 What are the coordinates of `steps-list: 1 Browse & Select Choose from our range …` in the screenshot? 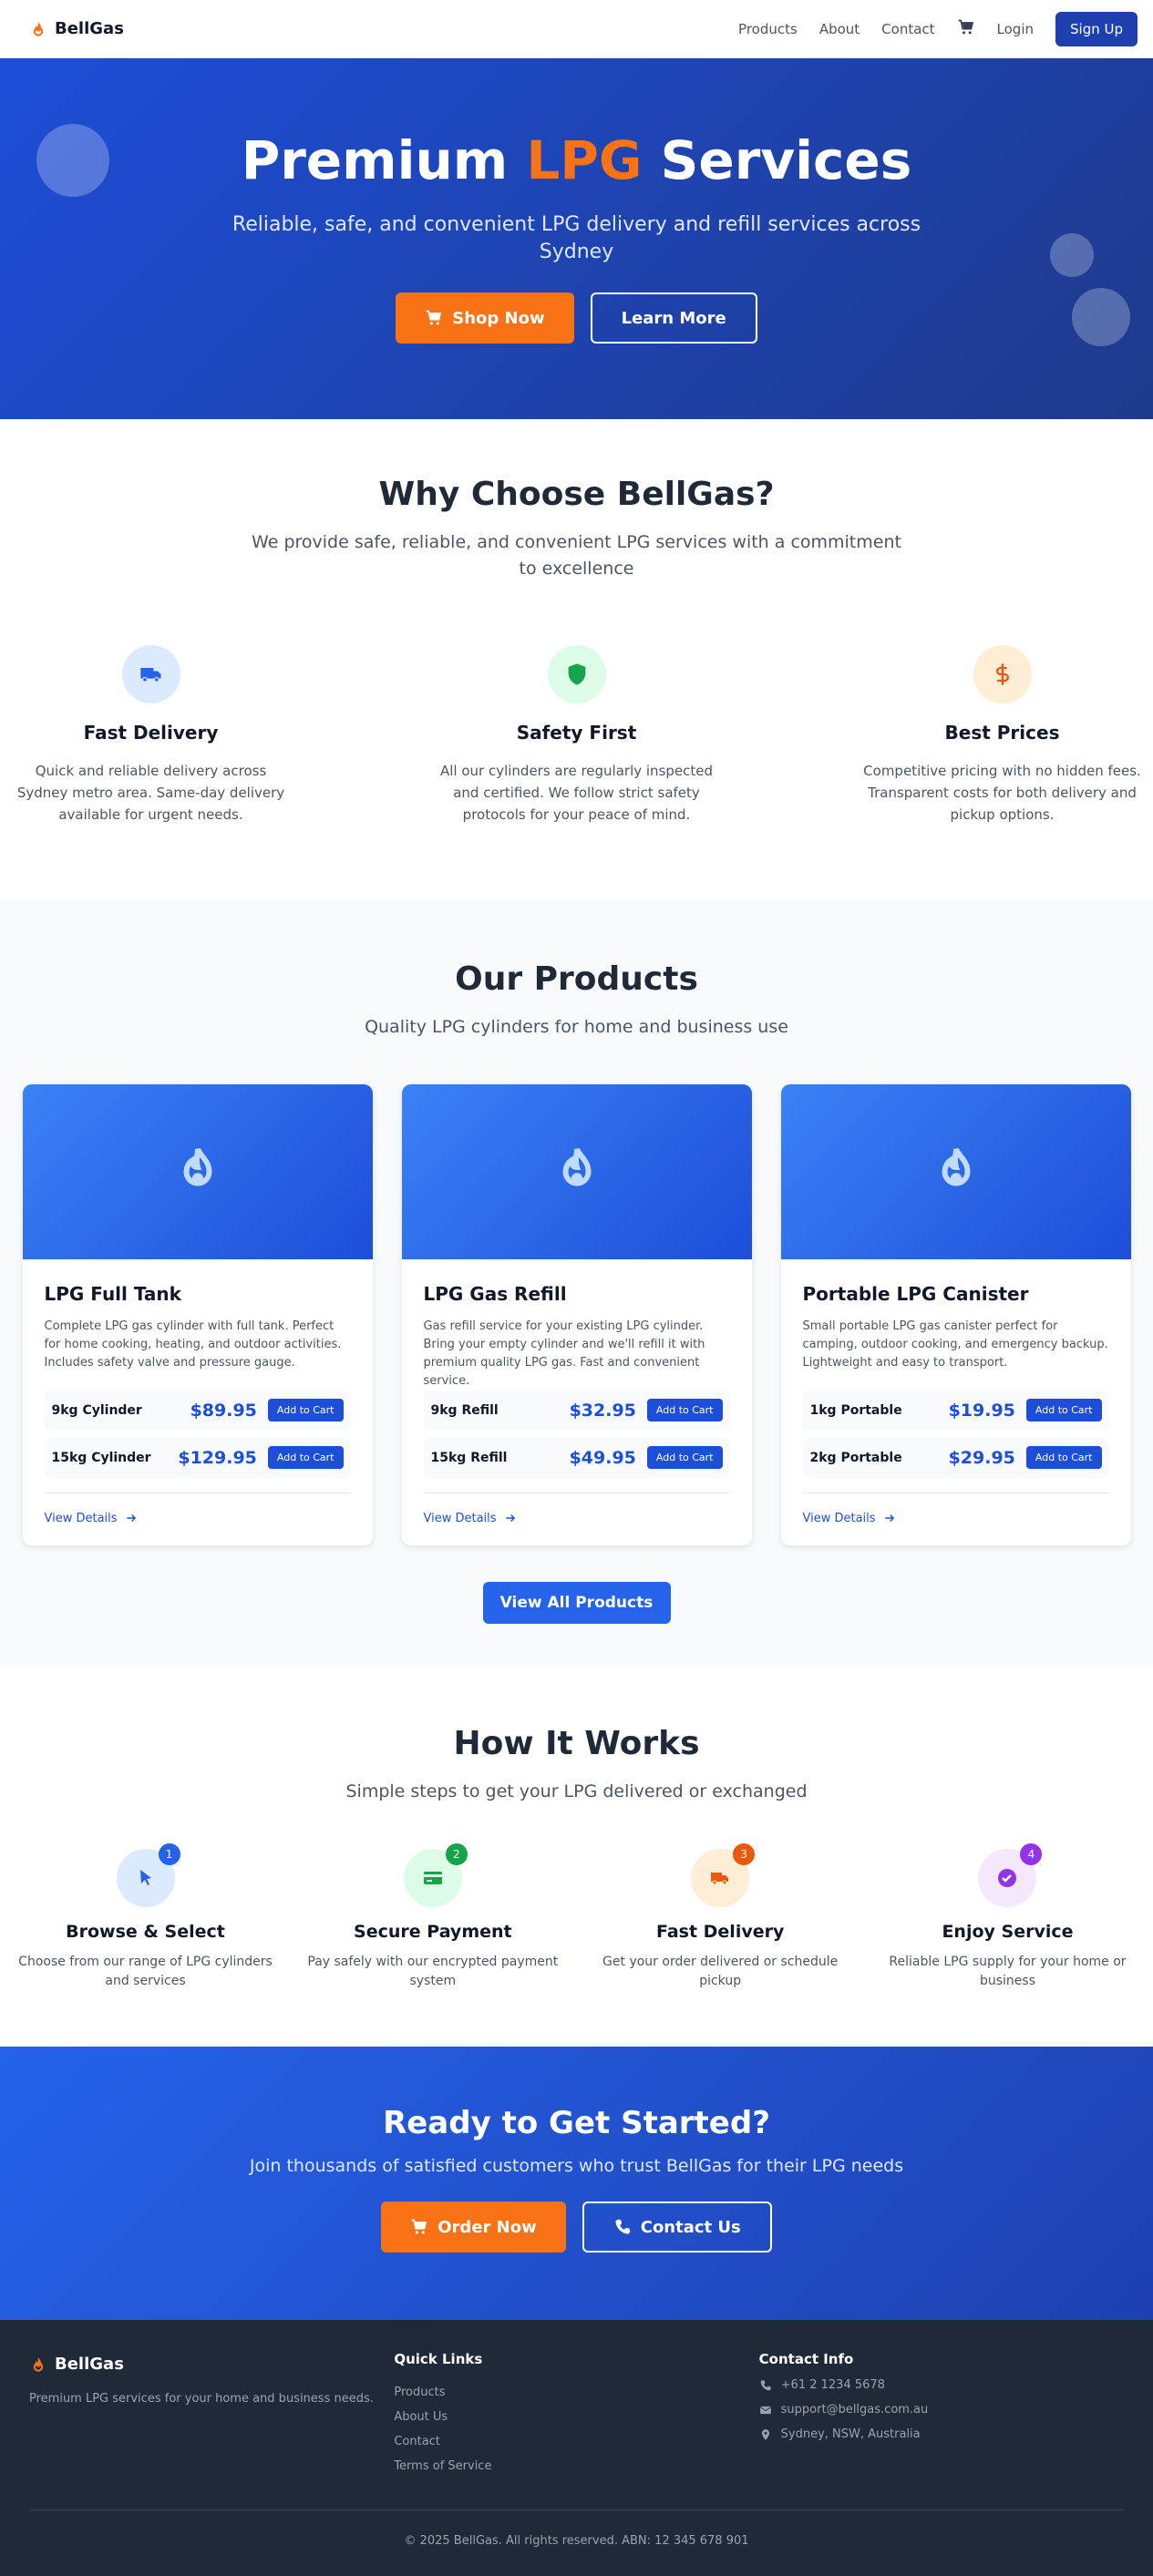 It's located at (577, 1917).